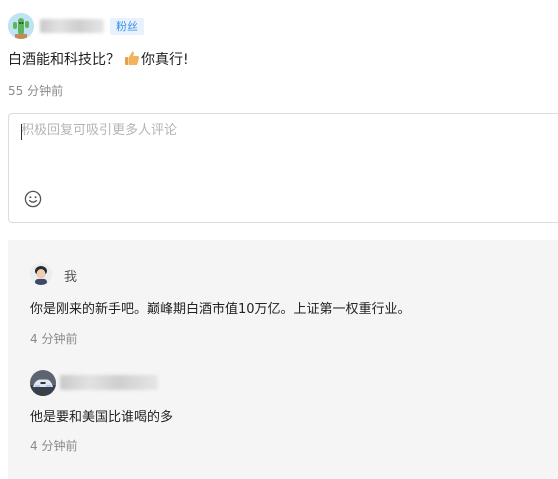 The width and height of the screenshot is (558, 479). I want to click on reply-avatar-me, so click(41, 274).